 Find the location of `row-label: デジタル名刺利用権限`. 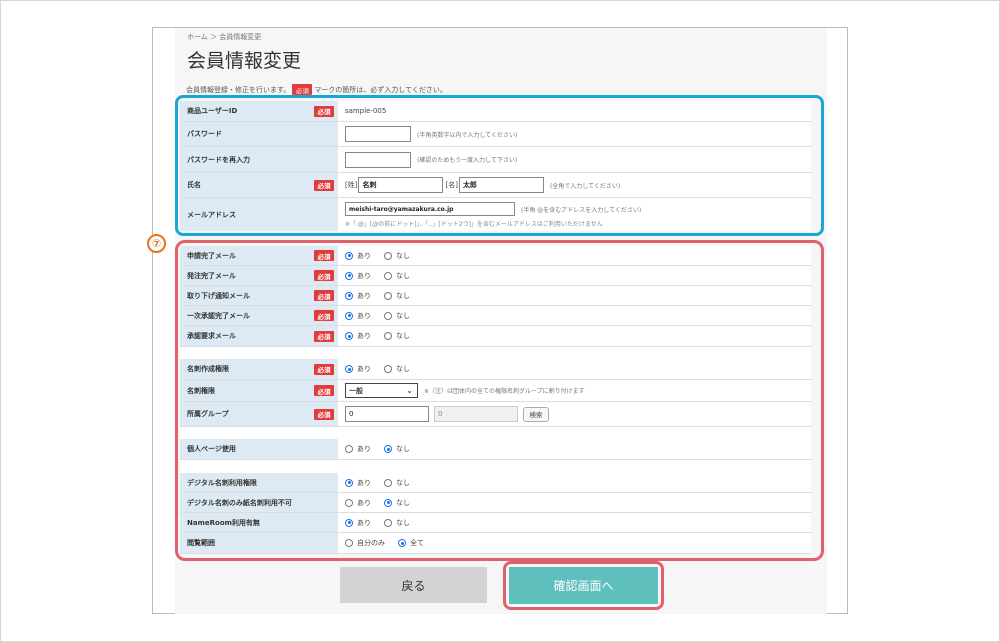

row-label: デジタル名刺利用権限 is located at coordinates (259, 482).